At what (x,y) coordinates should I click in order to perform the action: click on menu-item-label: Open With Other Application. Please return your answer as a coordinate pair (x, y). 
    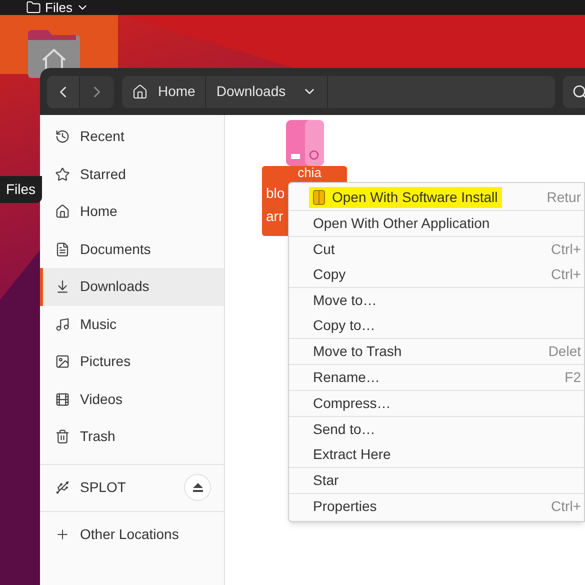
    Looking at the image, I should click on (401, 223).